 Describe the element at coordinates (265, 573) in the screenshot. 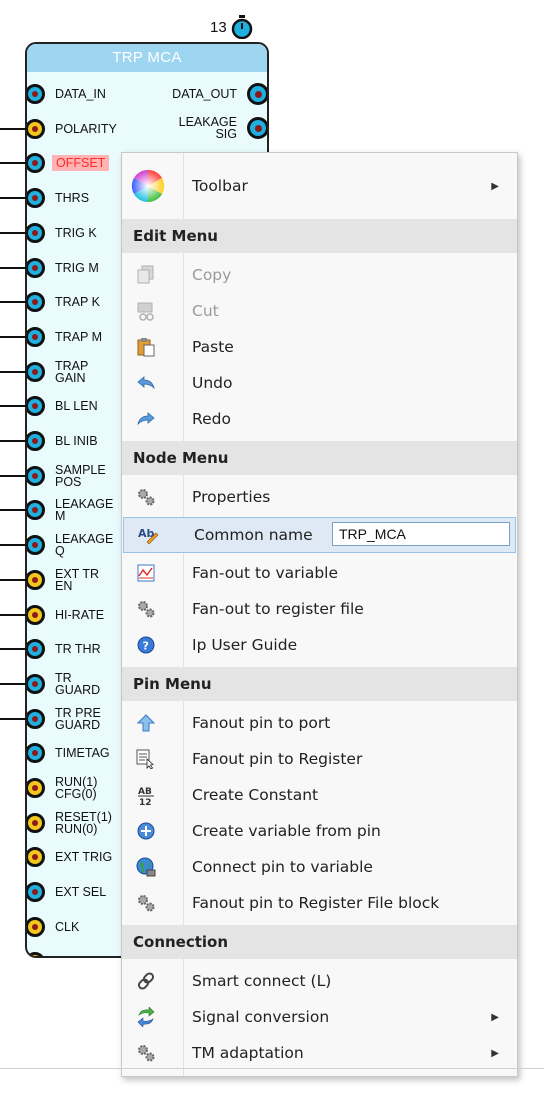

I see `menu-item-label: Fan-out to variable` at that location.